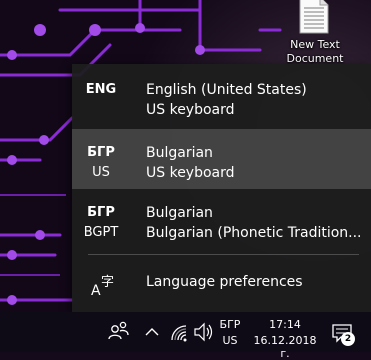  I want to click on clock: 17:14 16.12.2018 г., so click(285, 336).